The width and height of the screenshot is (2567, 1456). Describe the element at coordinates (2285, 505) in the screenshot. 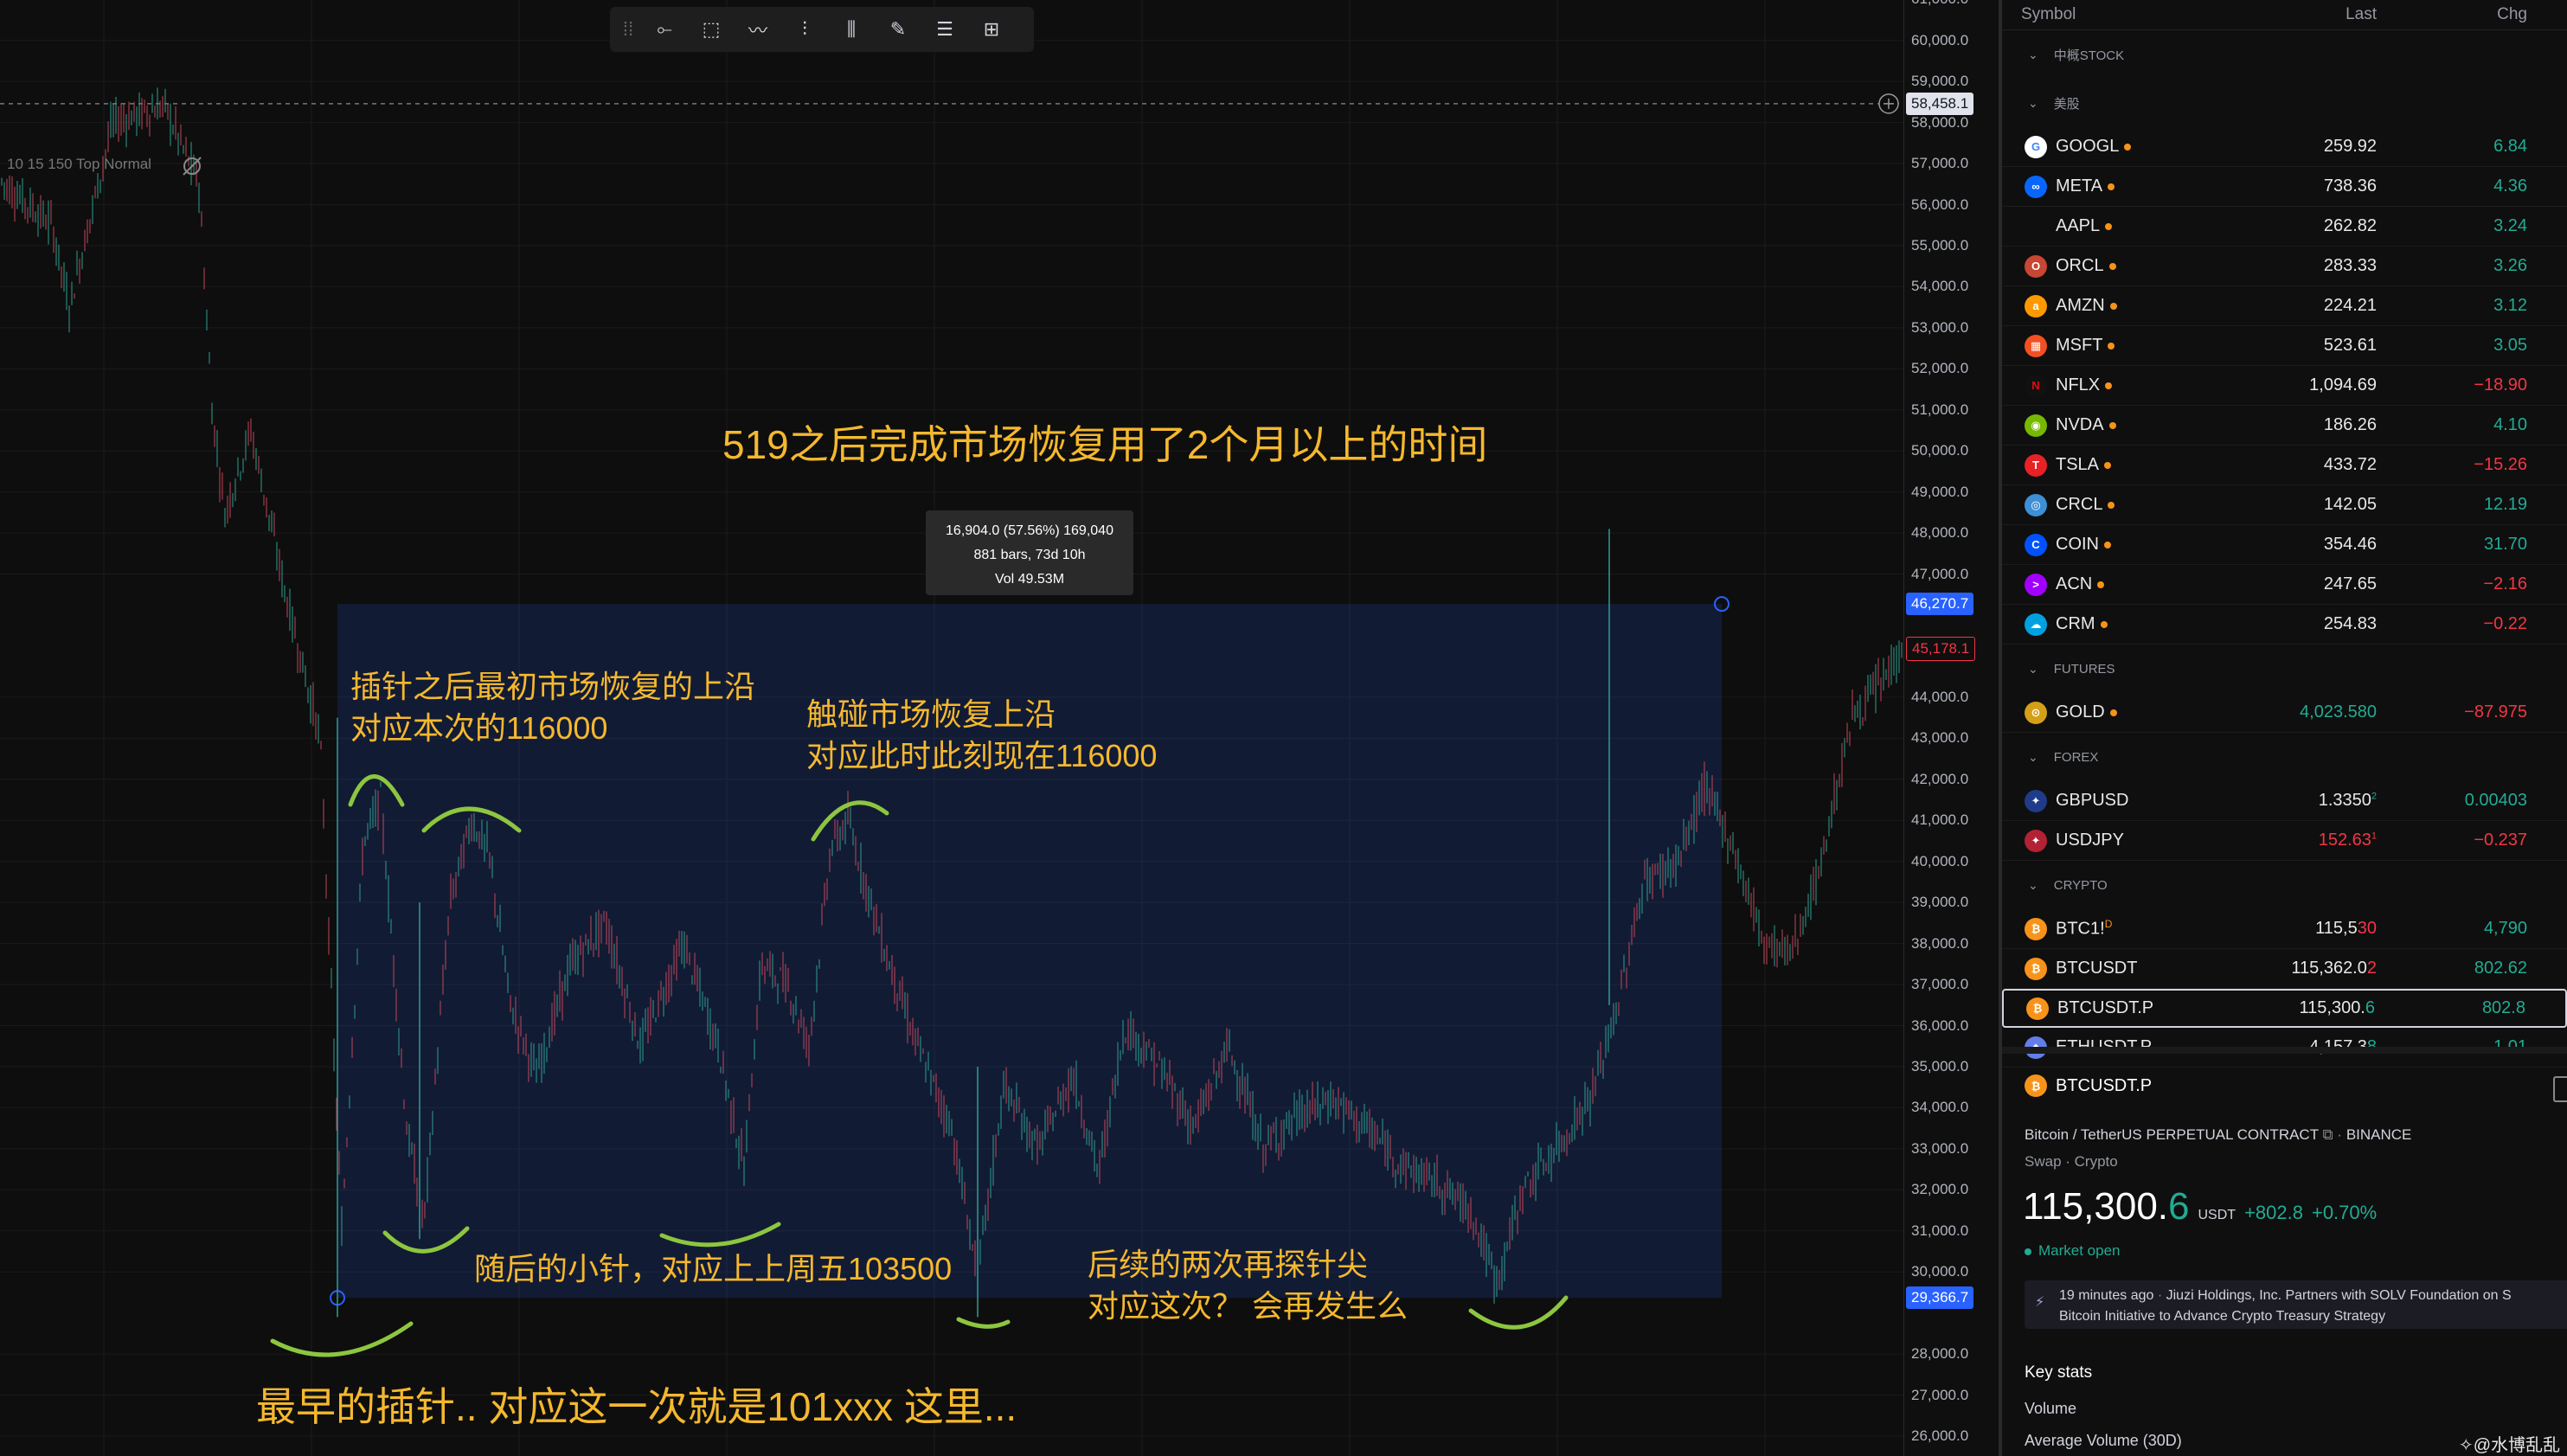

I see `watchlist-row-crcl: ◎ CRCL 142.05 12.19` at that location.